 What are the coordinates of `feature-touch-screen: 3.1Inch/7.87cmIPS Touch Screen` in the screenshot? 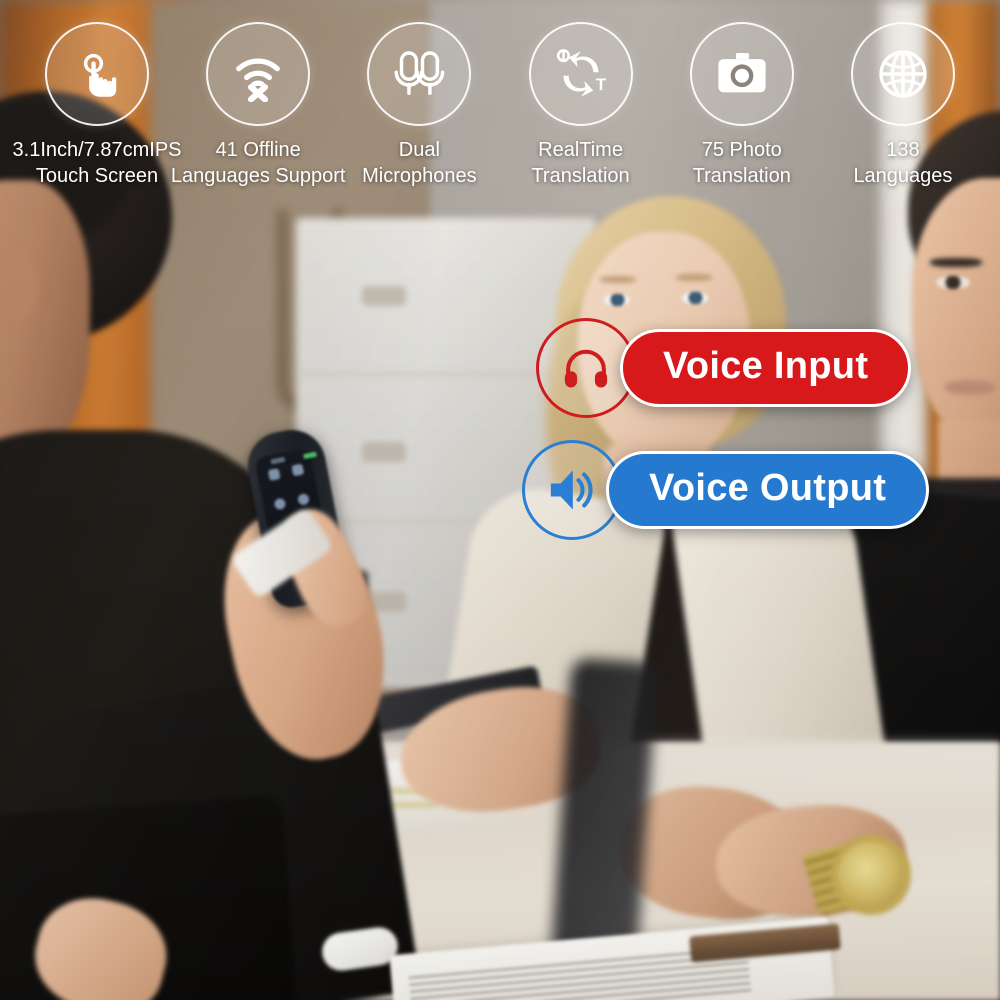 It's located at (97, 122).